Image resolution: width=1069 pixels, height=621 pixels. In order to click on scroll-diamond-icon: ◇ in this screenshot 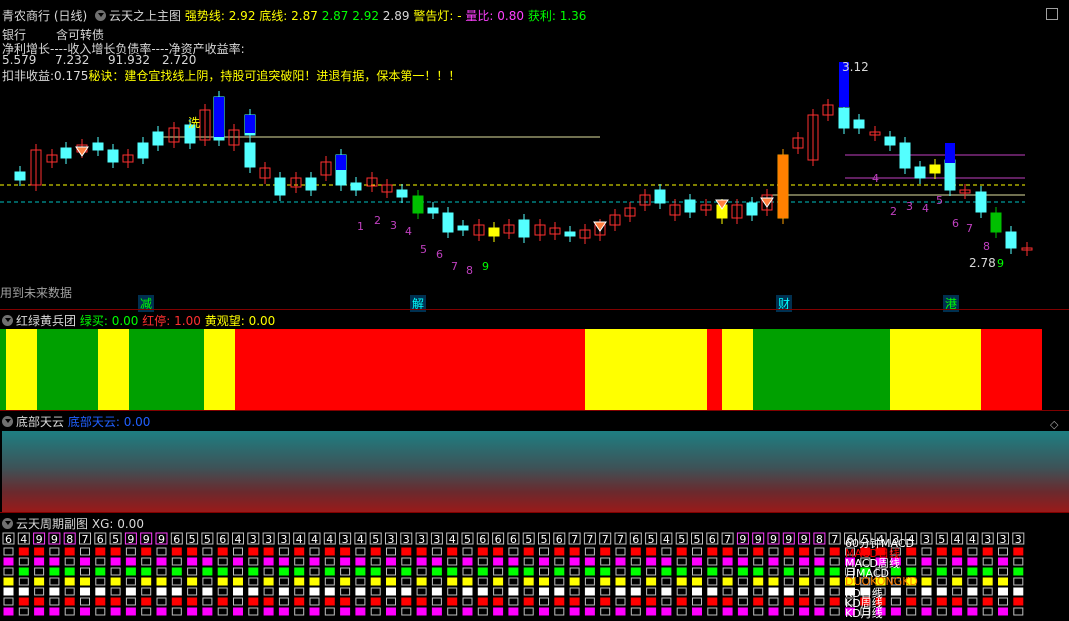, I will do `click(1054, 424)`.